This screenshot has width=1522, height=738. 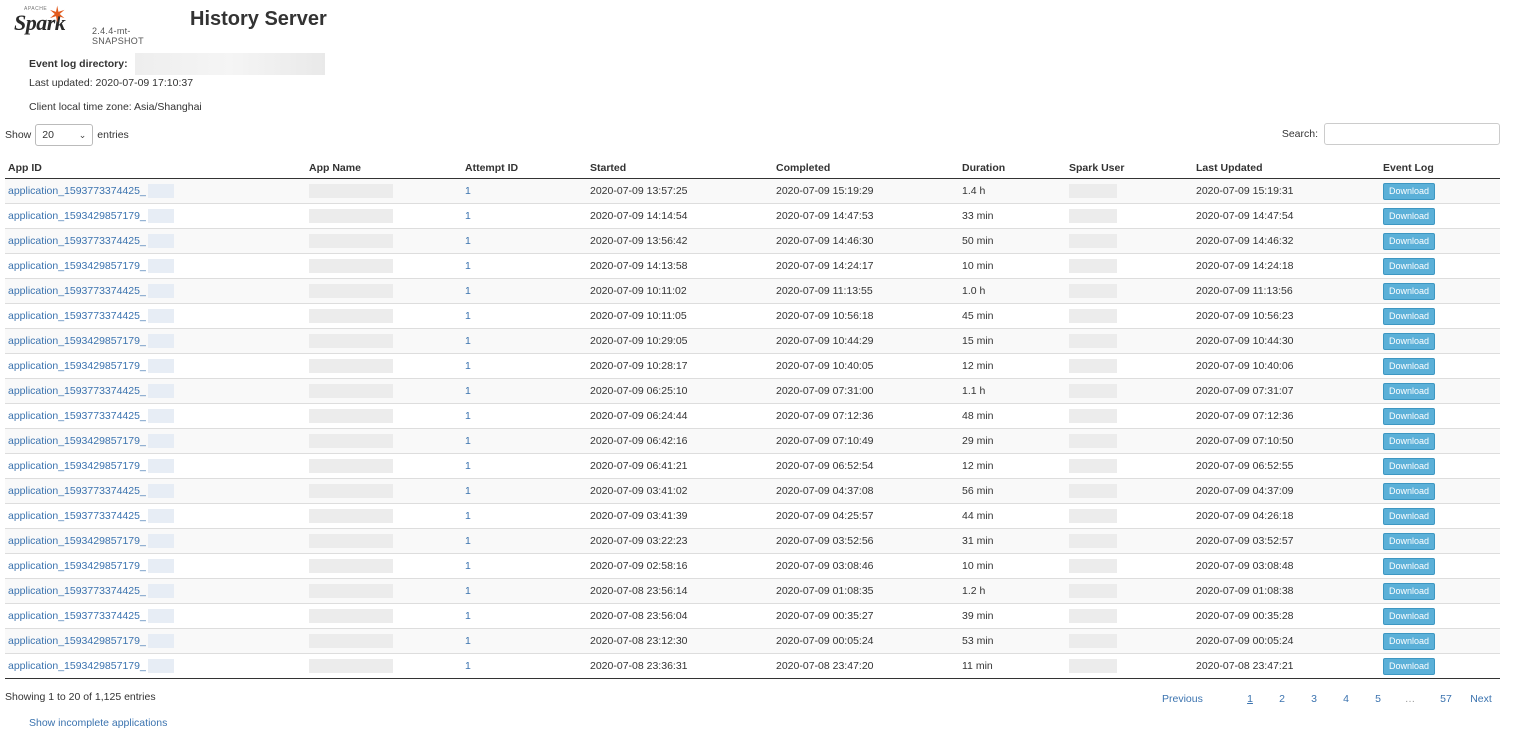 What do you see at coordinates (1286, 291) in the screenshot?
I see `last-updated-cell: 2020-07-09 11:13:56` at bounding box center [1286, 291].